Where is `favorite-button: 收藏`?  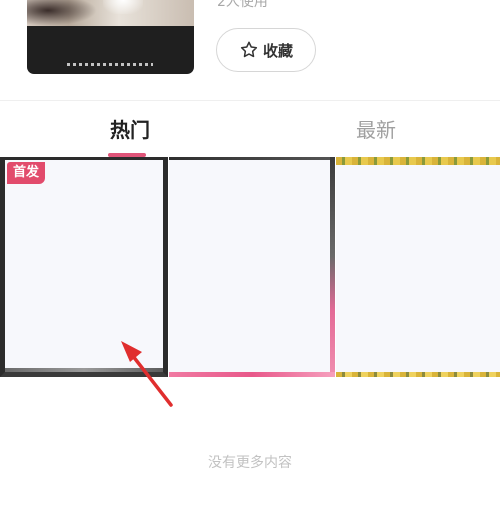 favorite-button: 收藏 is located at coordinates (266, 50).